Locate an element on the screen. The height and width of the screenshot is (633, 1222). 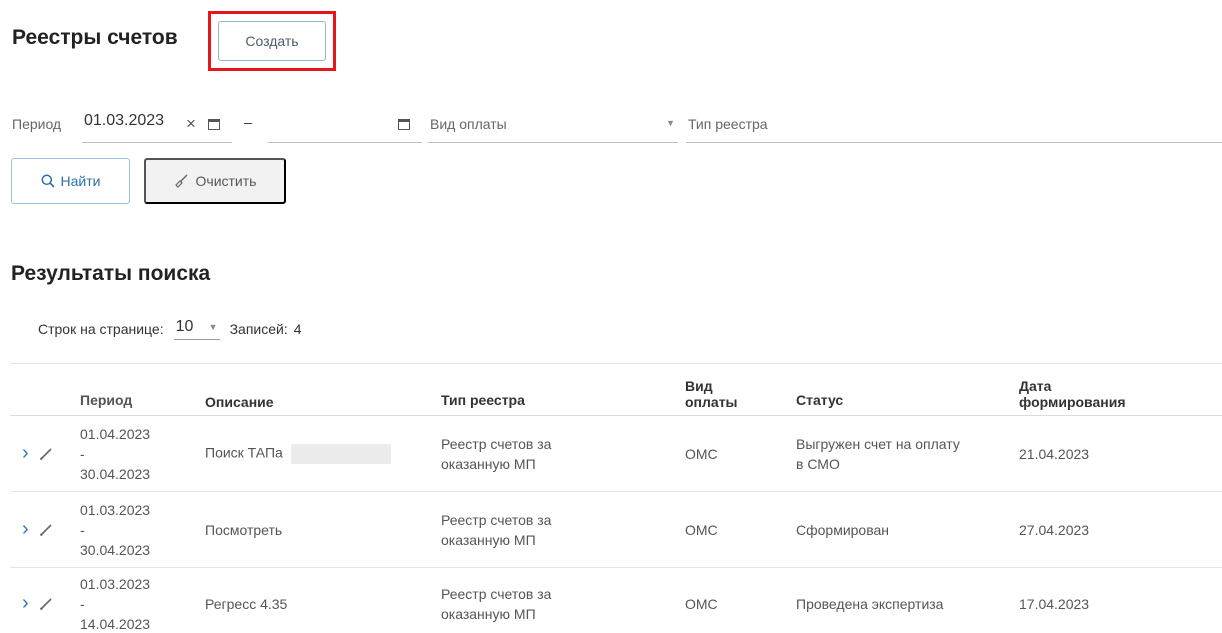
cell-status: Проведена экспертиза is located at coordinates (907, 600).